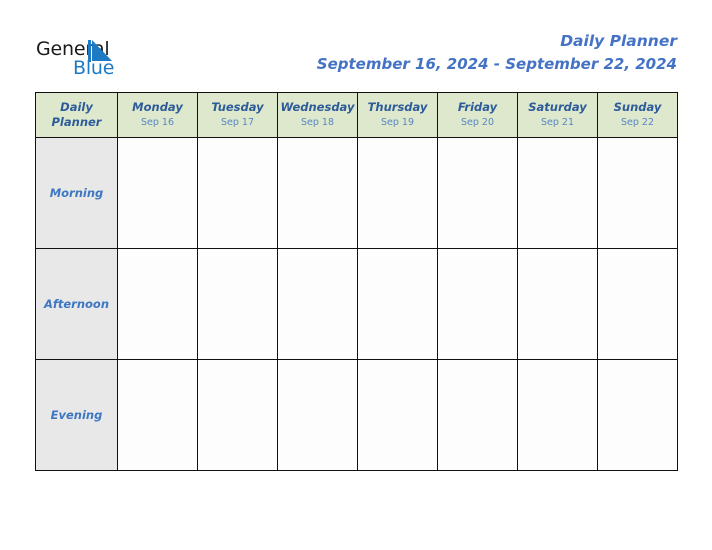  I want to click on day-name-label: Monday, so click(157, 107).